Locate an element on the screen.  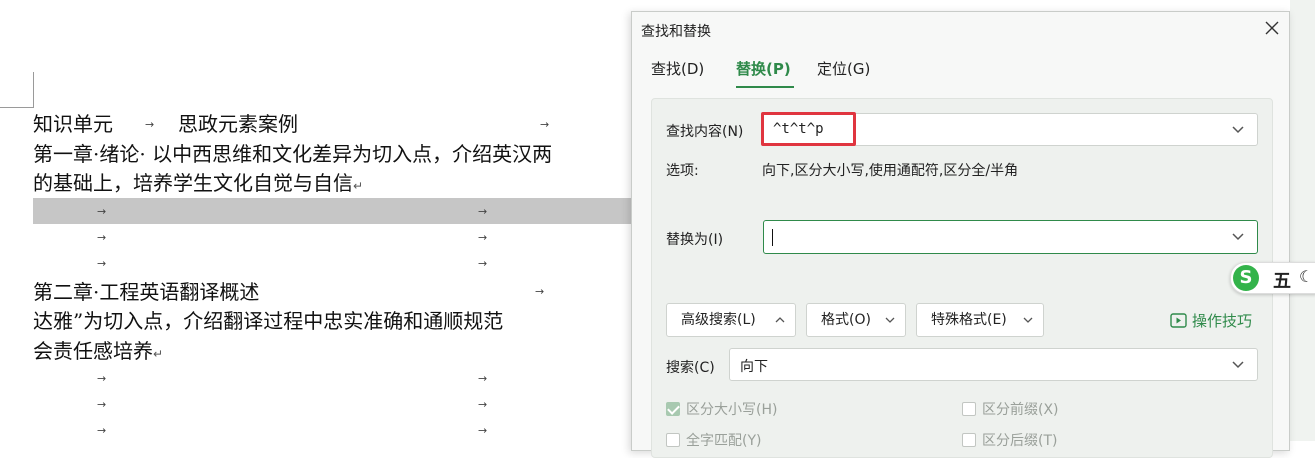
whole-word-checkbox: 全字匹配(Y) is located at coordinates (713, 440).